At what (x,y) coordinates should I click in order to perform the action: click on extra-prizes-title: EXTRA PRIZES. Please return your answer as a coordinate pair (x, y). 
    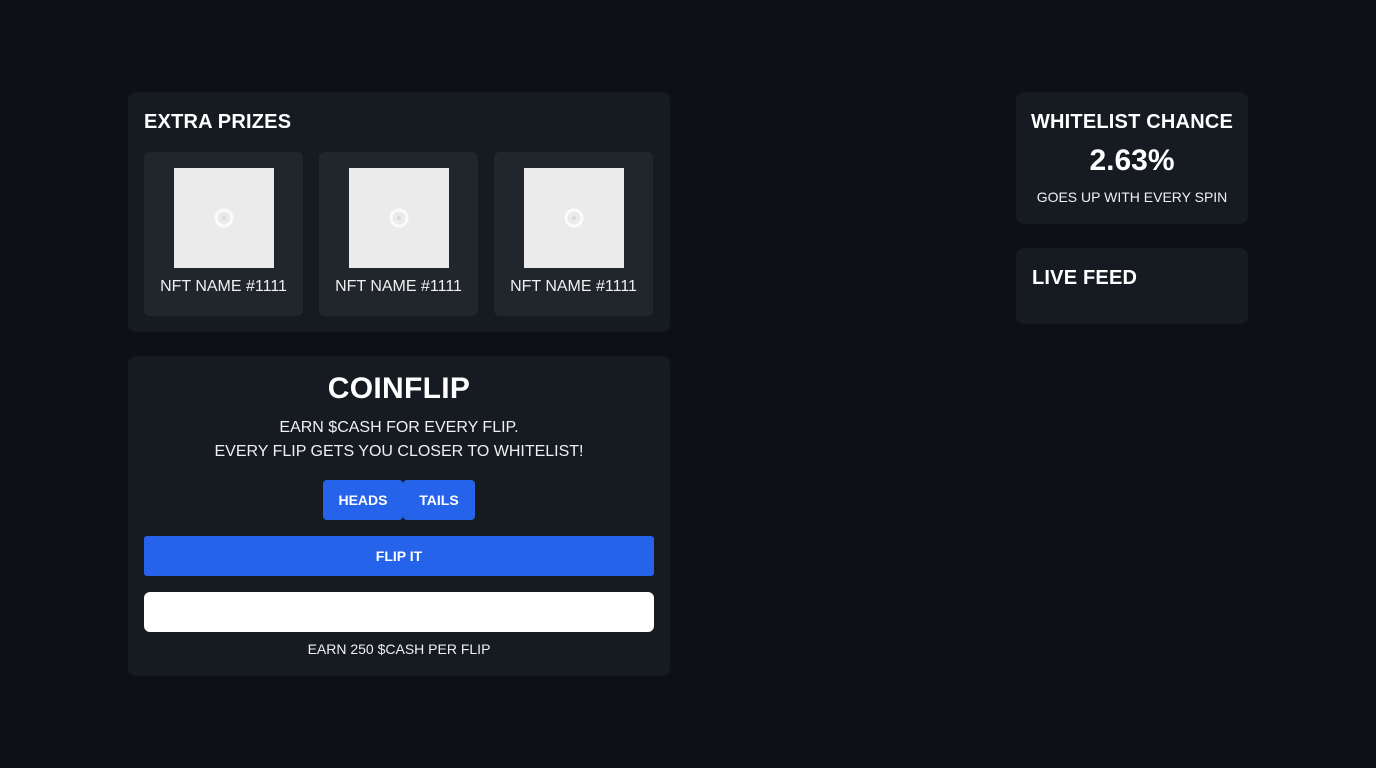
    Looking at the image, I should click on (218, 122).